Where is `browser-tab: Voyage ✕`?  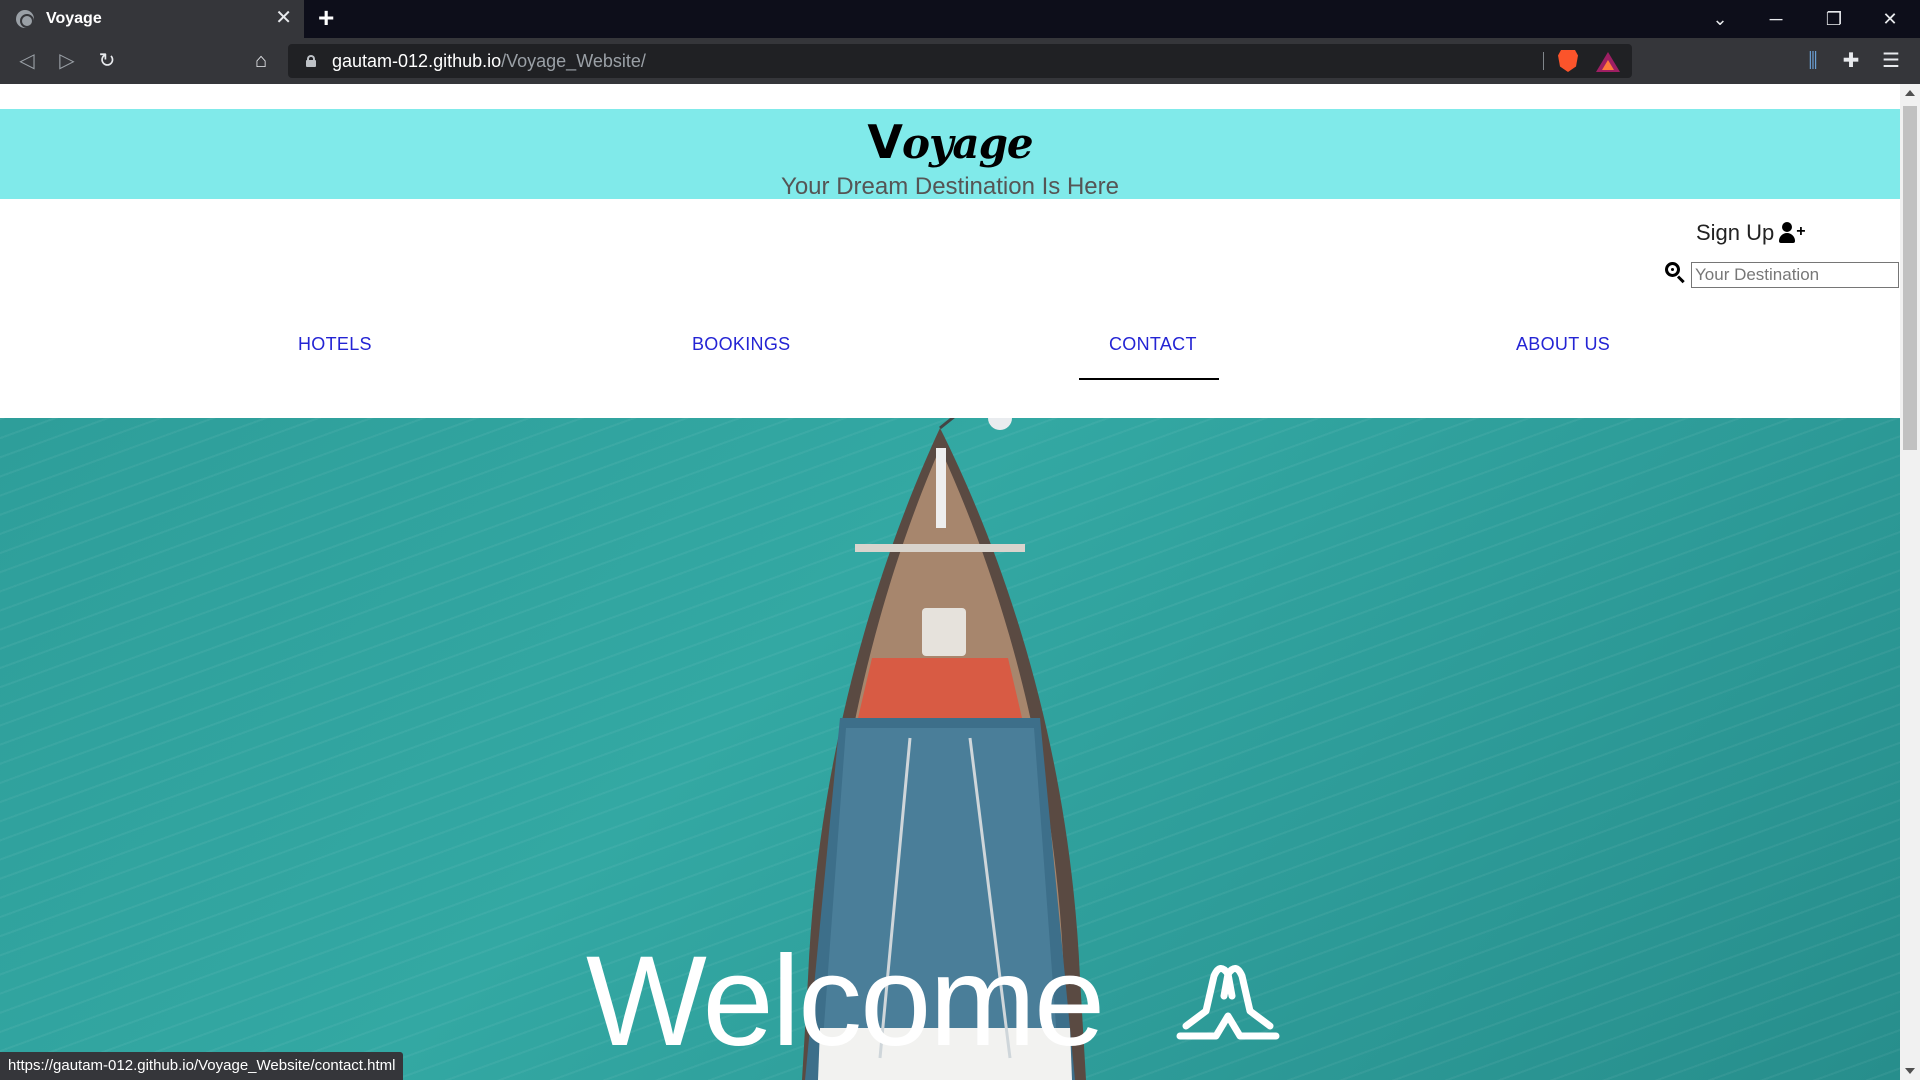 browser-tab: Voyage ✕ is located at coordinates (152, 19).